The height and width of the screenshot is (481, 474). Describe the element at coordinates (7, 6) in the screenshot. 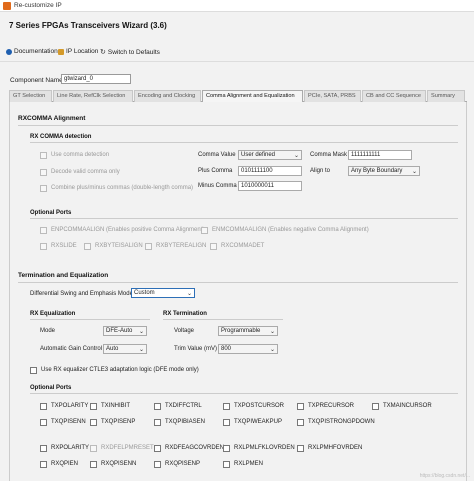

I see `vivado-logo-icon` at that location.